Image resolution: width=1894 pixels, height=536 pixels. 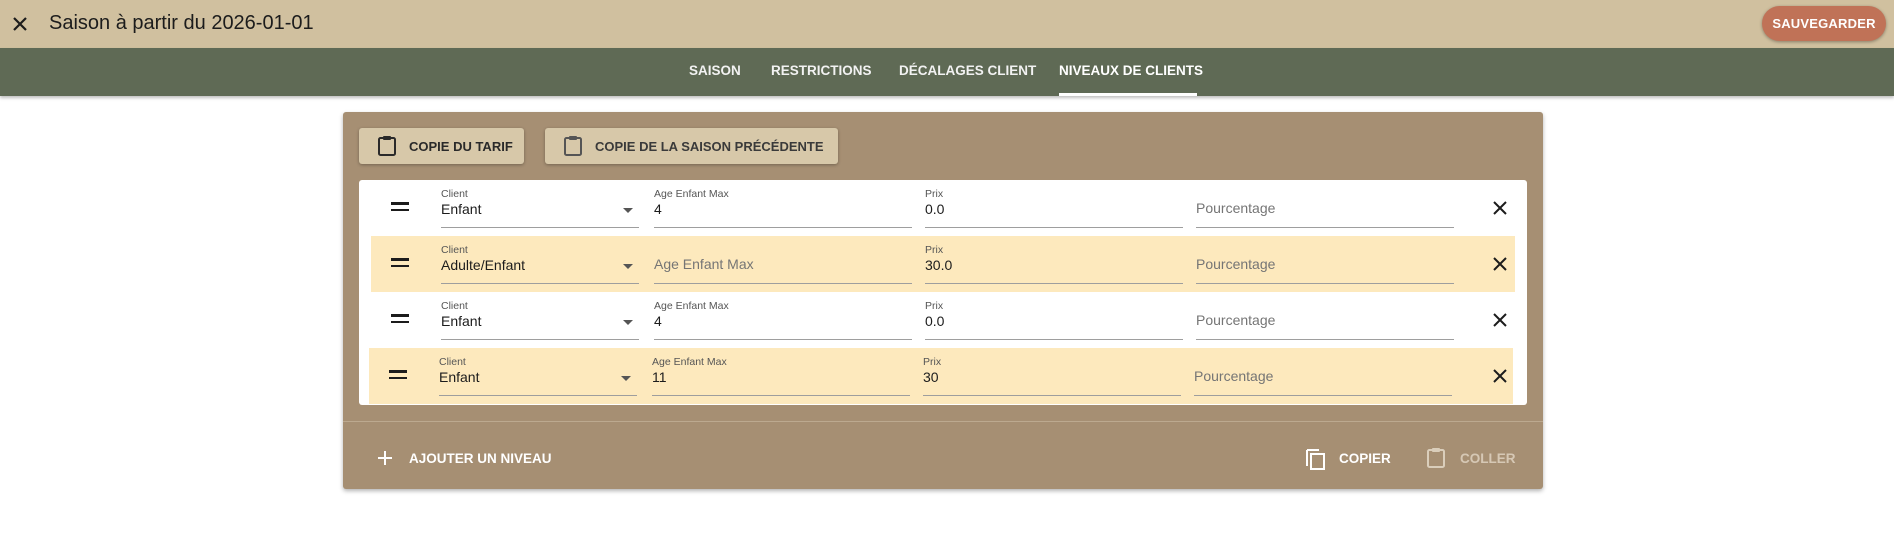 I want to click on copy-previous-season-button: COPIE DE LA SAISON PRÉCÉDENTE, so click(x=691, y=146).